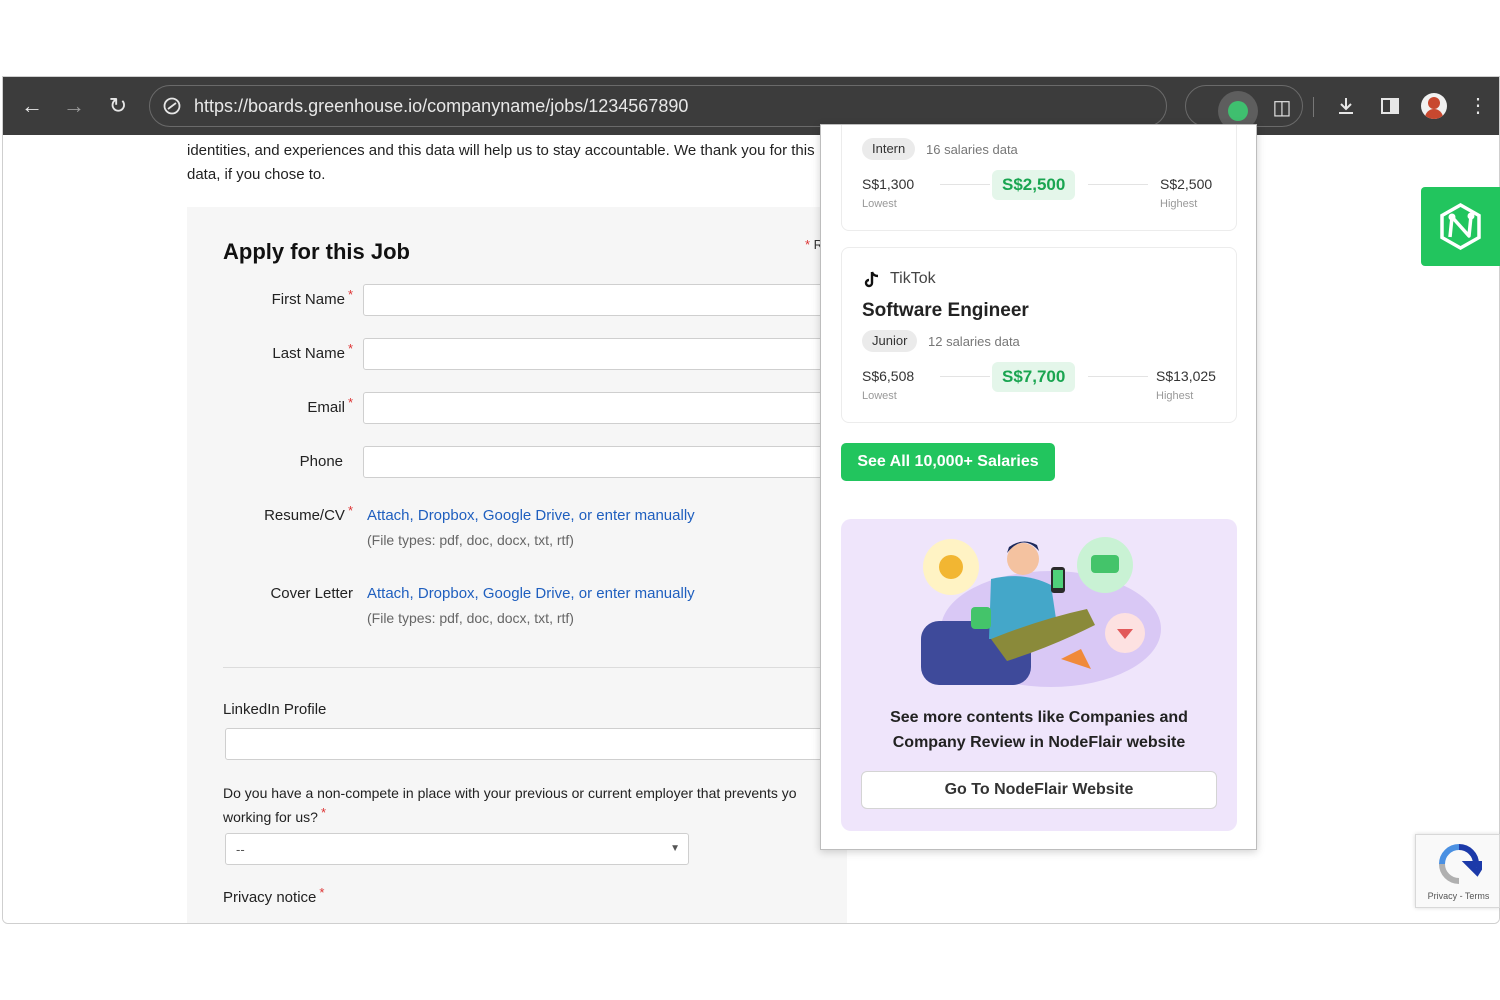 The height and width of the screenshot is (1000, 1500). What do you see at coordinates (871, 279) in the screenshot?
I see `tiktok-logo-icon` at bounding box center [871, 279].